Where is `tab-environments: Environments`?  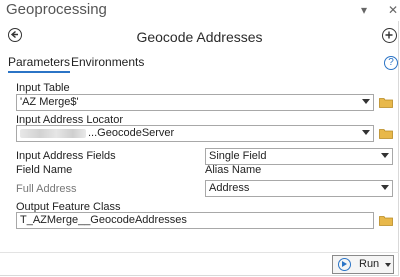
tab-environments: Environments is located at coordinates (107, 63).